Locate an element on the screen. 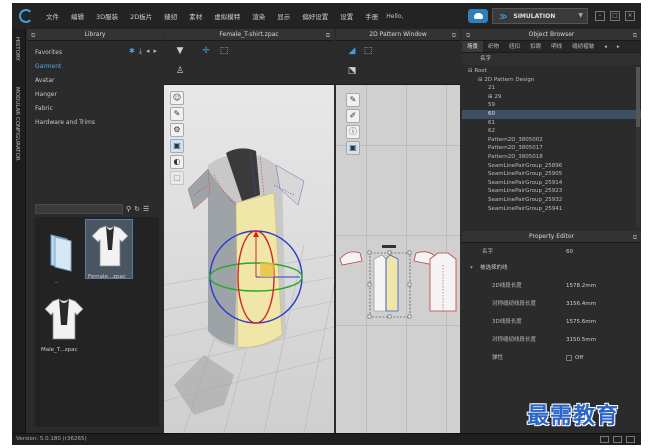 The width and height of the screenshot is (650, 448). tree-row: Pattern2D_3805018 is located at coordinates (551, 157).